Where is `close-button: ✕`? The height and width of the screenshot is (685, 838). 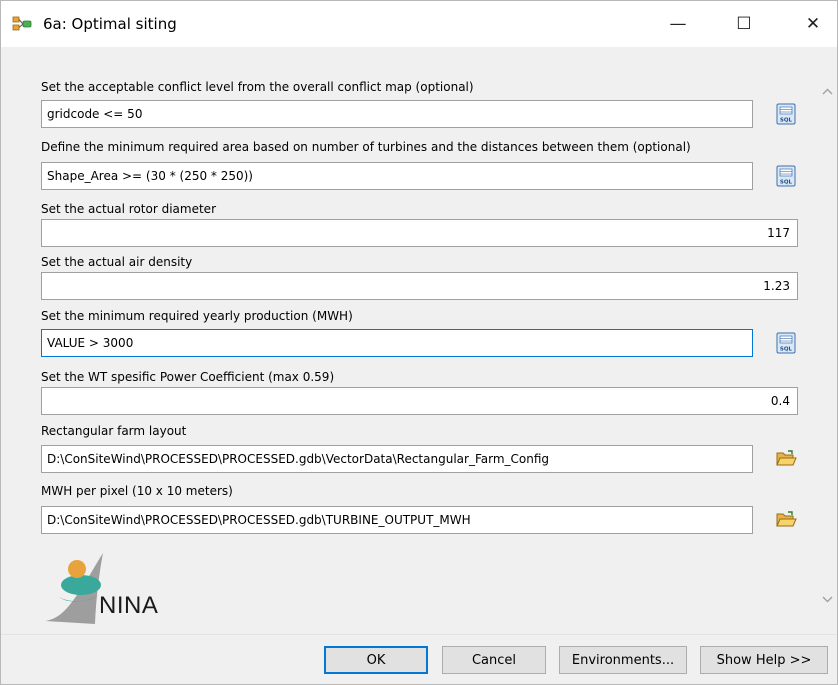 close-button: ✕ is located at coordinates (813, 24).